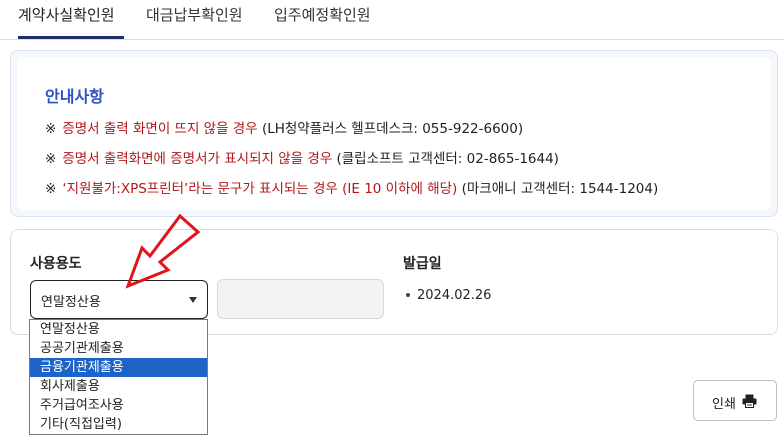 The image size is (784, 445). What do you see at coordinates (197, 159) in the screenshot?
I see `notice-warning-text: 증명서 출력화면에 증명서가 표시되지 않을 경우` at bounding box center [197, 159].